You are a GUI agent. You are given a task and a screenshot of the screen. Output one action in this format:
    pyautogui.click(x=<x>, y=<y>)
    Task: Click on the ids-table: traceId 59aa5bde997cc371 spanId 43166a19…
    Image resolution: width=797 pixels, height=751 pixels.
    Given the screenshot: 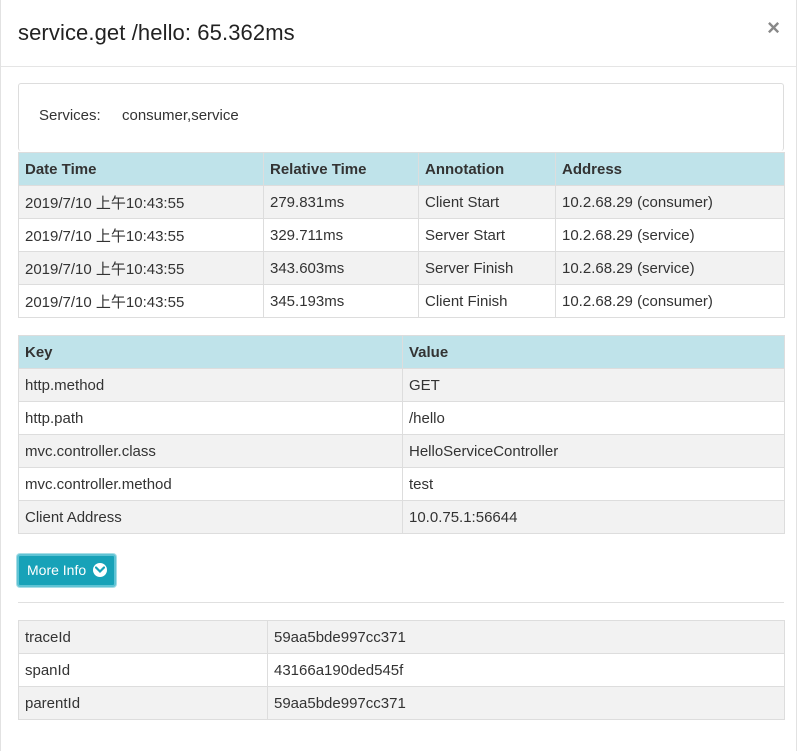 What is the action you would take?
    pyautogui.click(x=401, y=670)
    